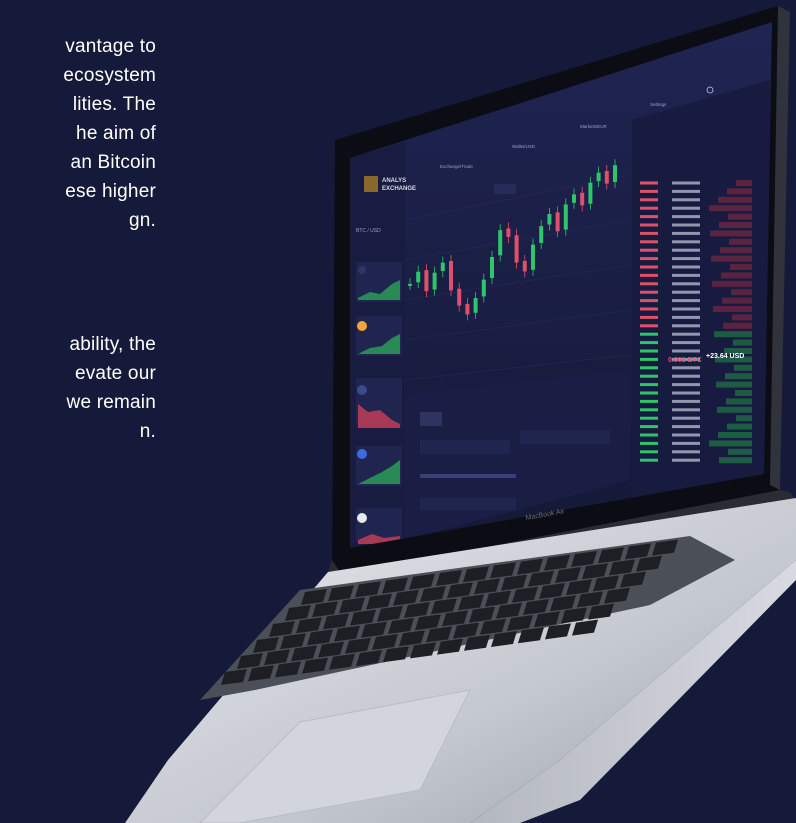  Describe the element at coordinates (368, 231) in the screenshot. I see `pair-label: BTC / USD` at that location.